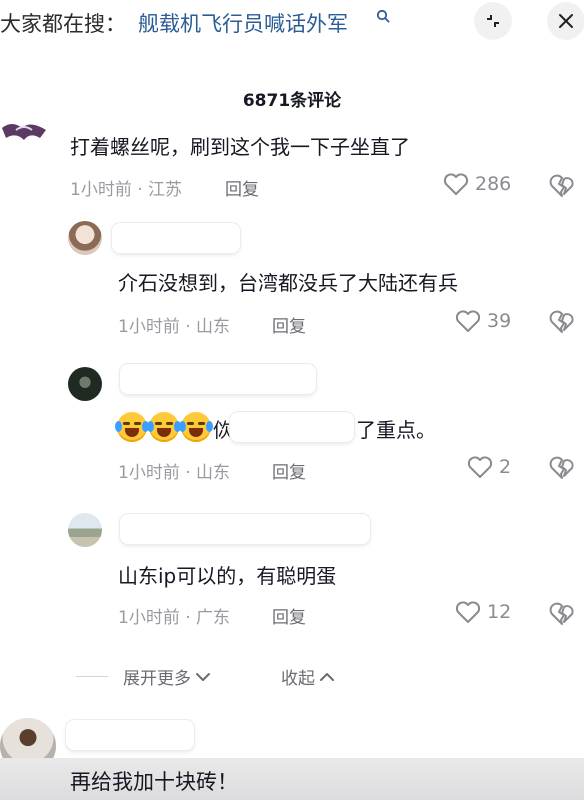  I want to click on like-button: 12, so click(483, 612).